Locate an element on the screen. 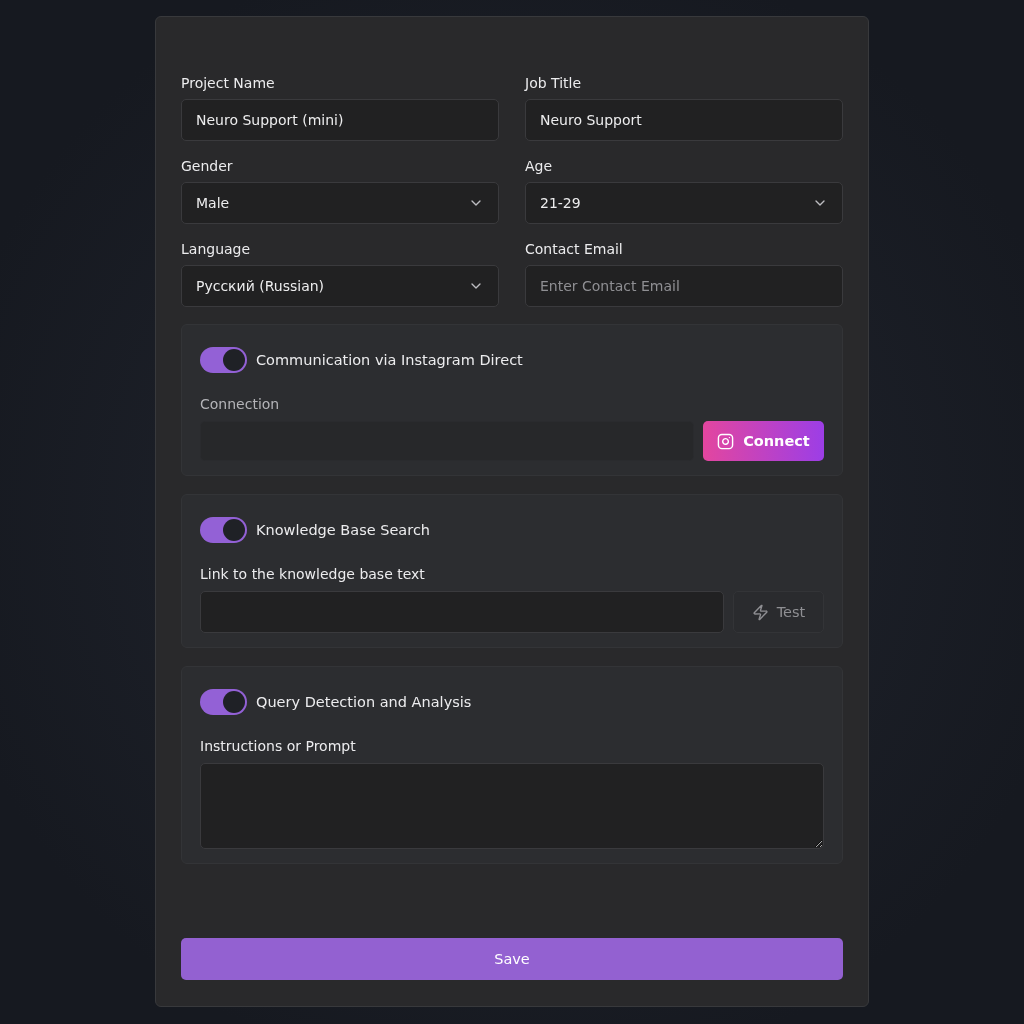 The width and height of the screenshot is (1024, 1024). input-field: Neuro Support (mini) is located at coordinates (340, 120).